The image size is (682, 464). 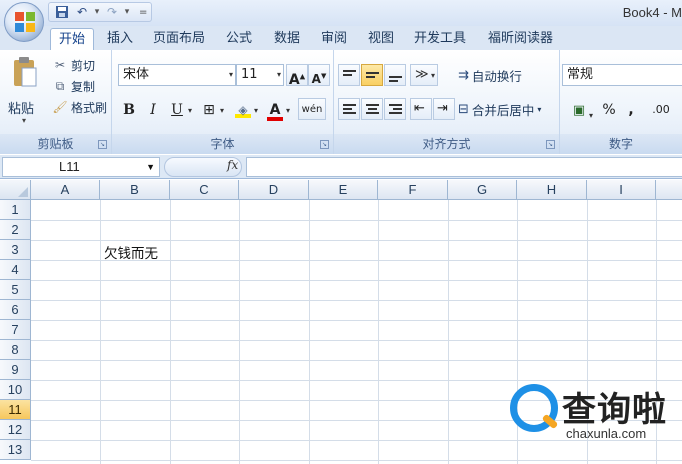 What do you see at coordinates (424, 75) in the screenshot?
I see `orientation-button: ≫ ▾` at bounding box center [424, 75].